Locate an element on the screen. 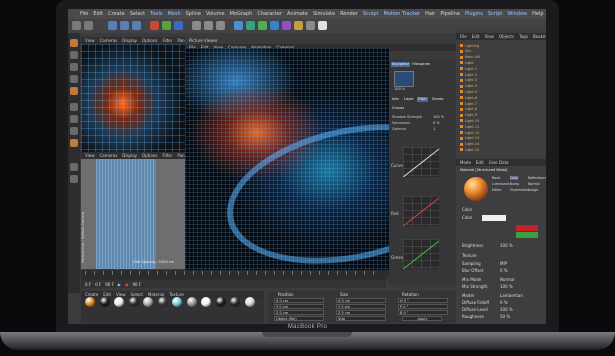  record-icon: ● is located at coordinates (127, 284).